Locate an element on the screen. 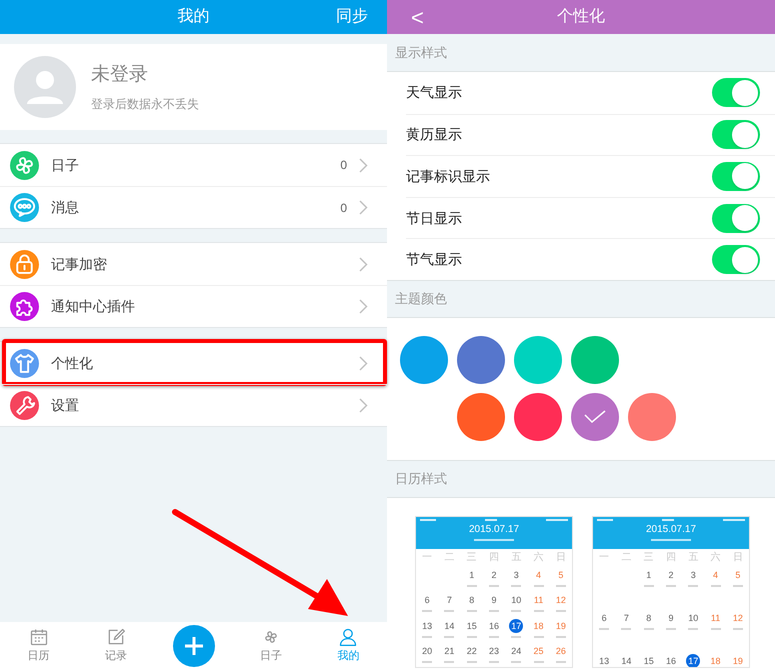 The height and width of the screenshot is (669, 775). day-number: 22 is located at coordinates (472, 651).